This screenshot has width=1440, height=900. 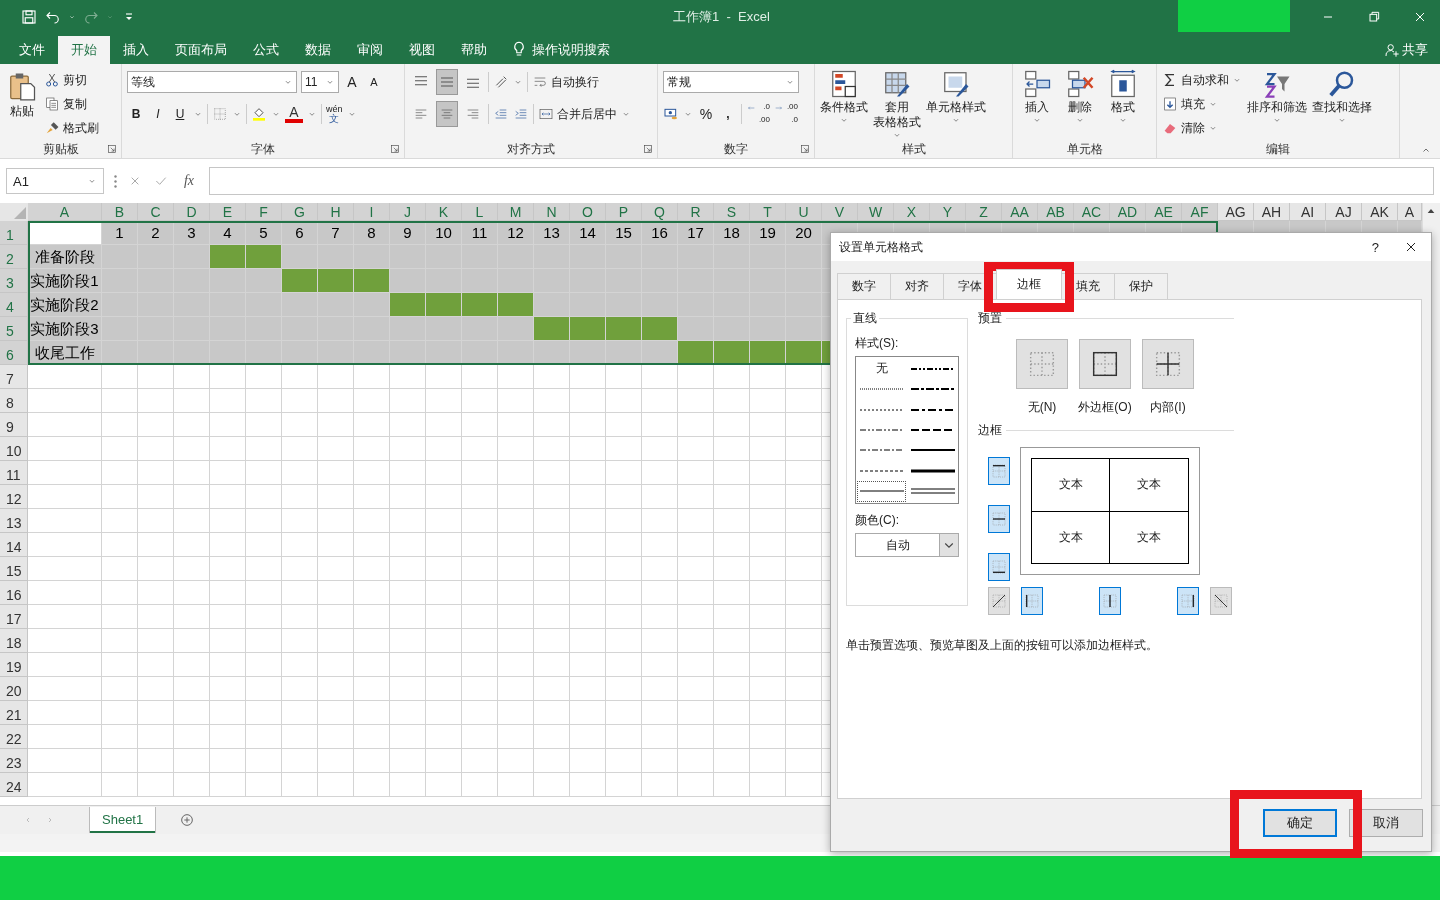 I want to click on row-header: 23, so click(x=14, y=761).